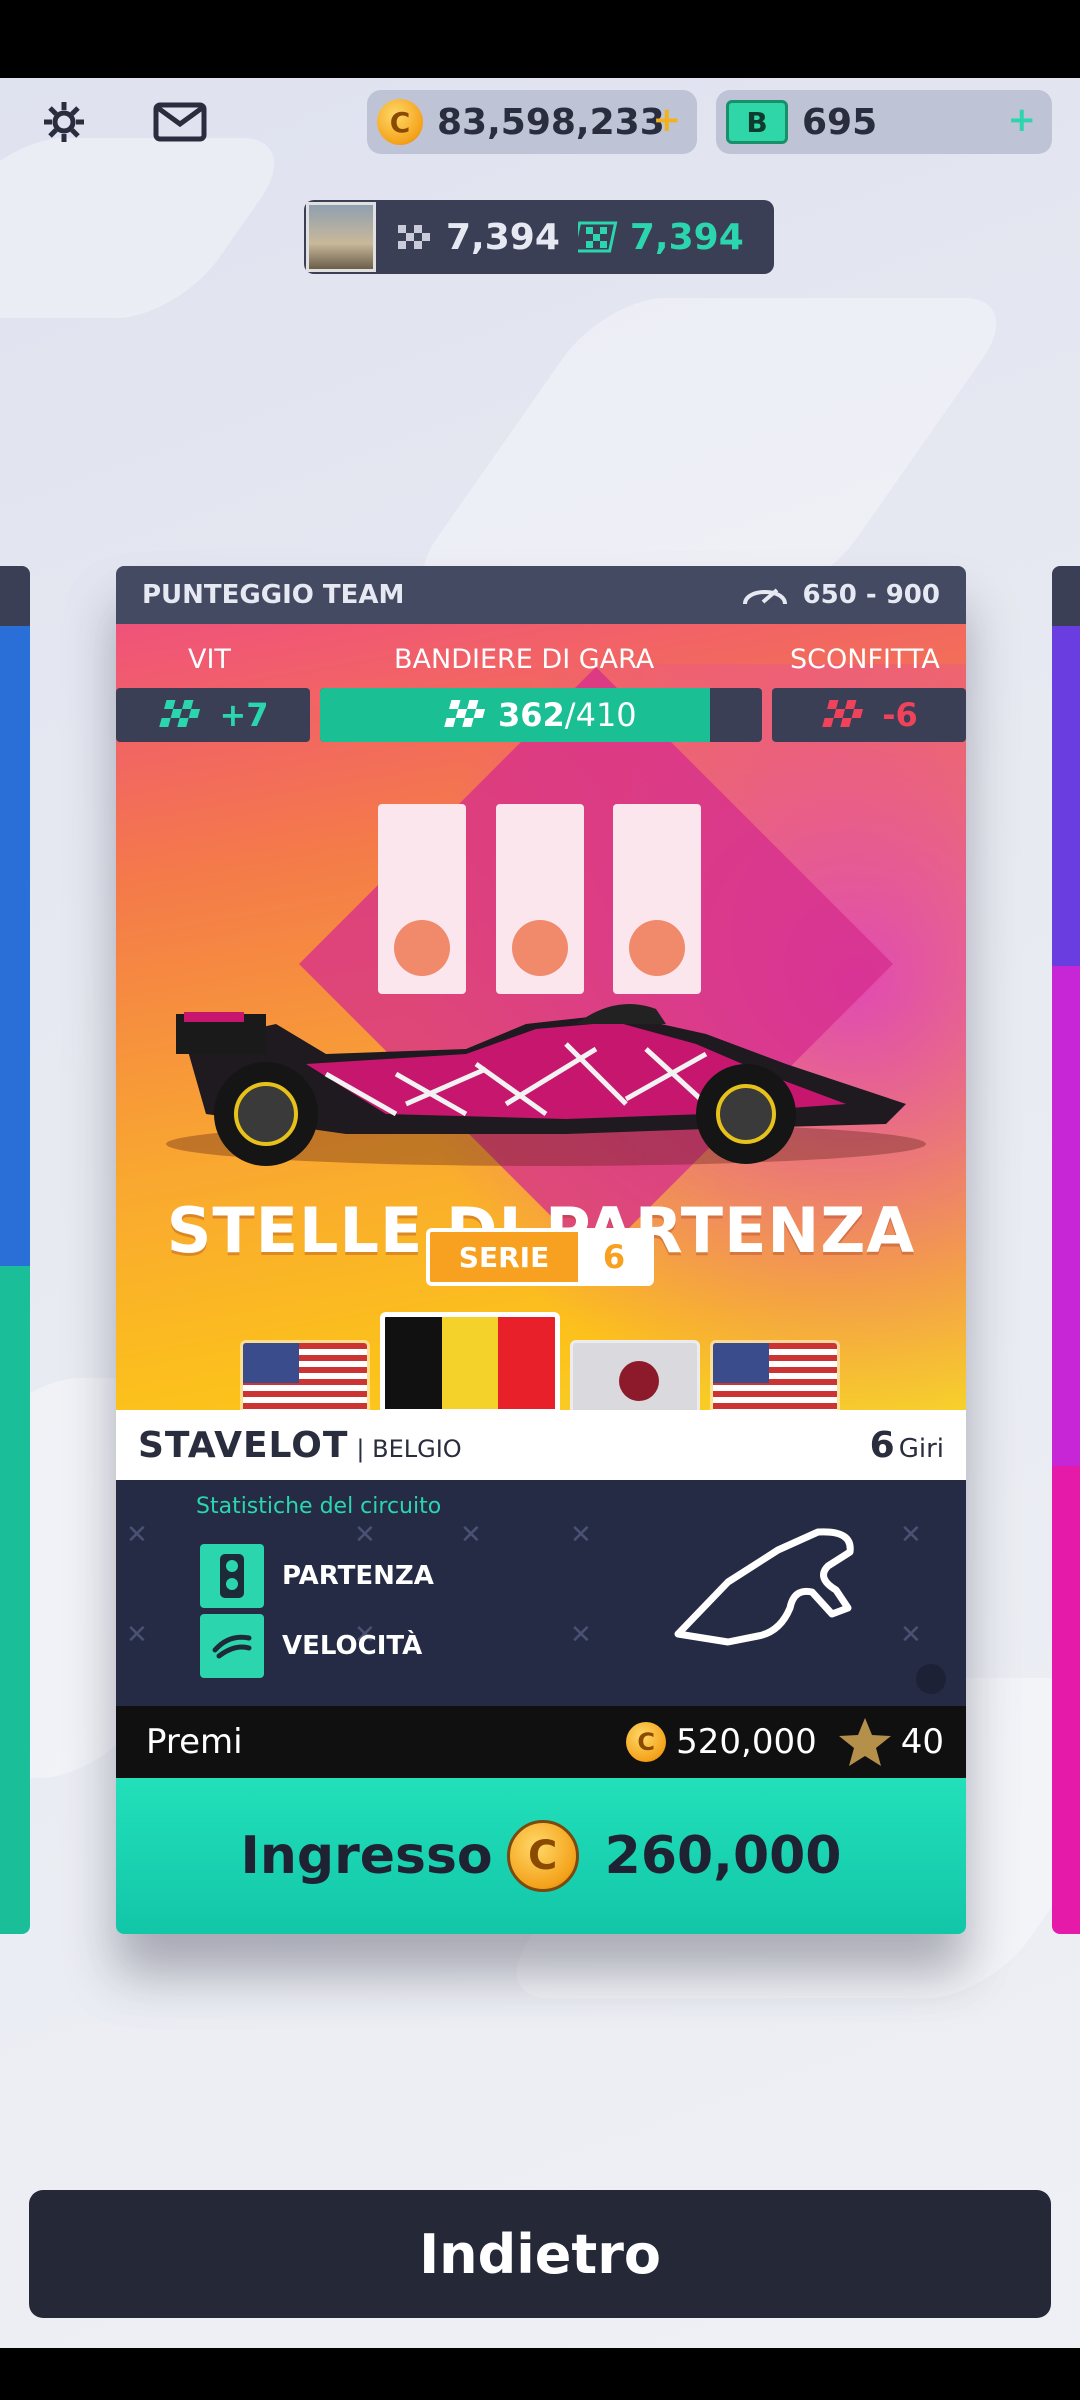  I want to click on settings-gear-icon, so click(64, 122).